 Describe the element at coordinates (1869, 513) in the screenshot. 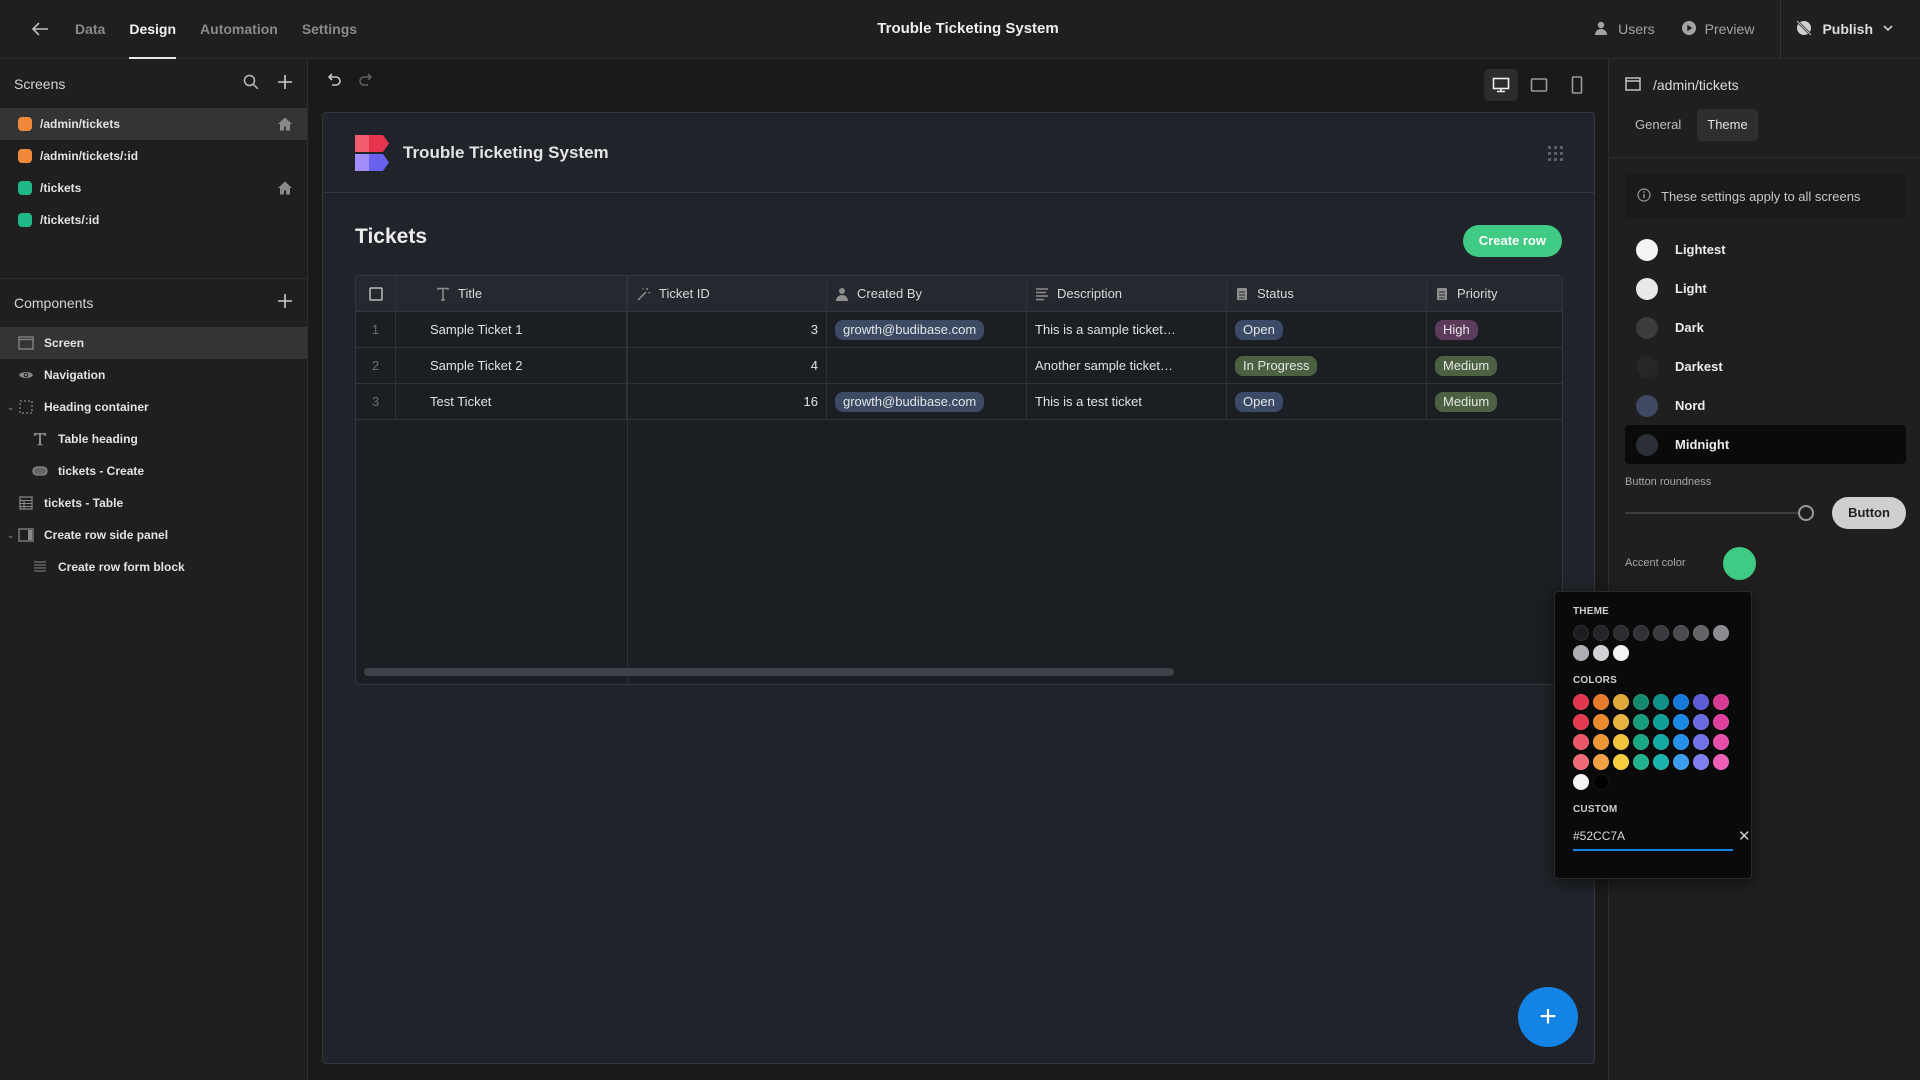

I see `button-preview: Button` at that location.